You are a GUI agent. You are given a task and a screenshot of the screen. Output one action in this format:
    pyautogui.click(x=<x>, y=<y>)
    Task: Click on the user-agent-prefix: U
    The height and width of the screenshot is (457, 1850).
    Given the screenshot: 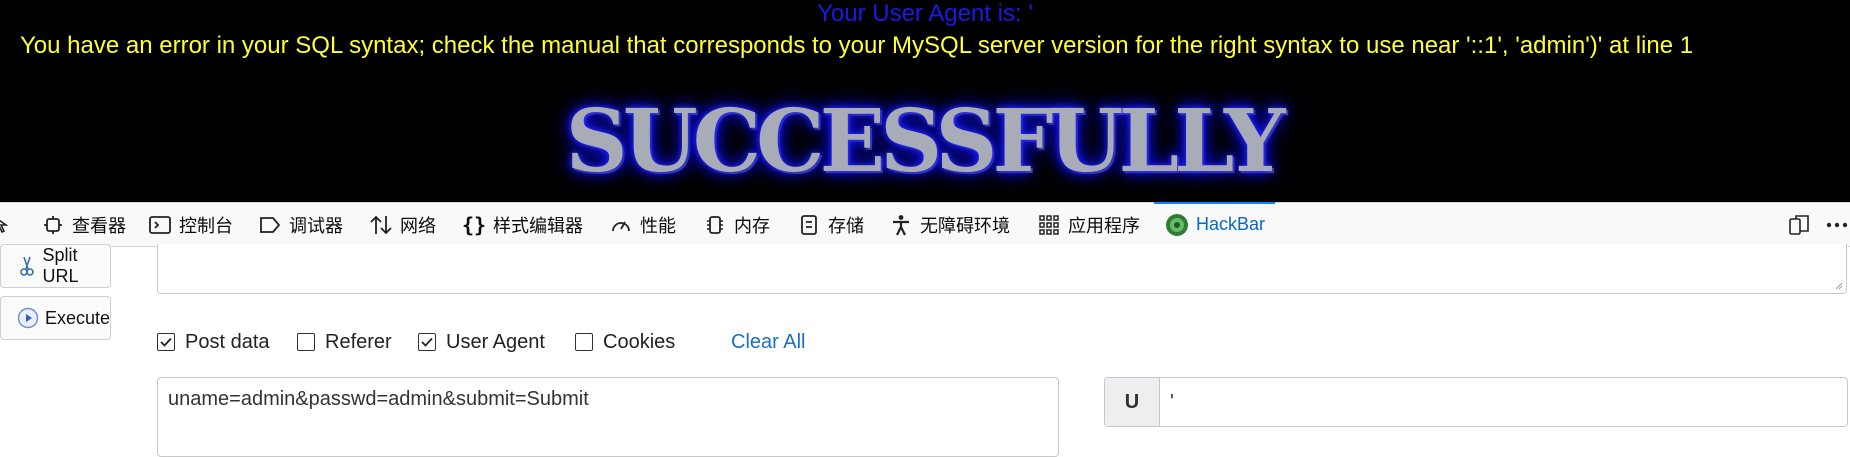 What is the action you would take?
    pyautogui.click(x=1132, y=402)
    